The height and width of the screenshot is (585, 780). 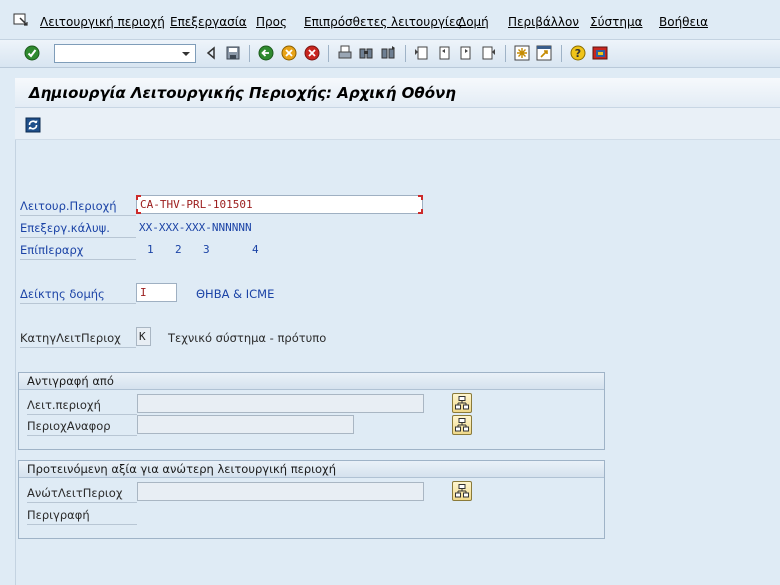 I want to click on menu-extras: Επιπρόσθετες λειτουργίες, so click(x=383, y=22).